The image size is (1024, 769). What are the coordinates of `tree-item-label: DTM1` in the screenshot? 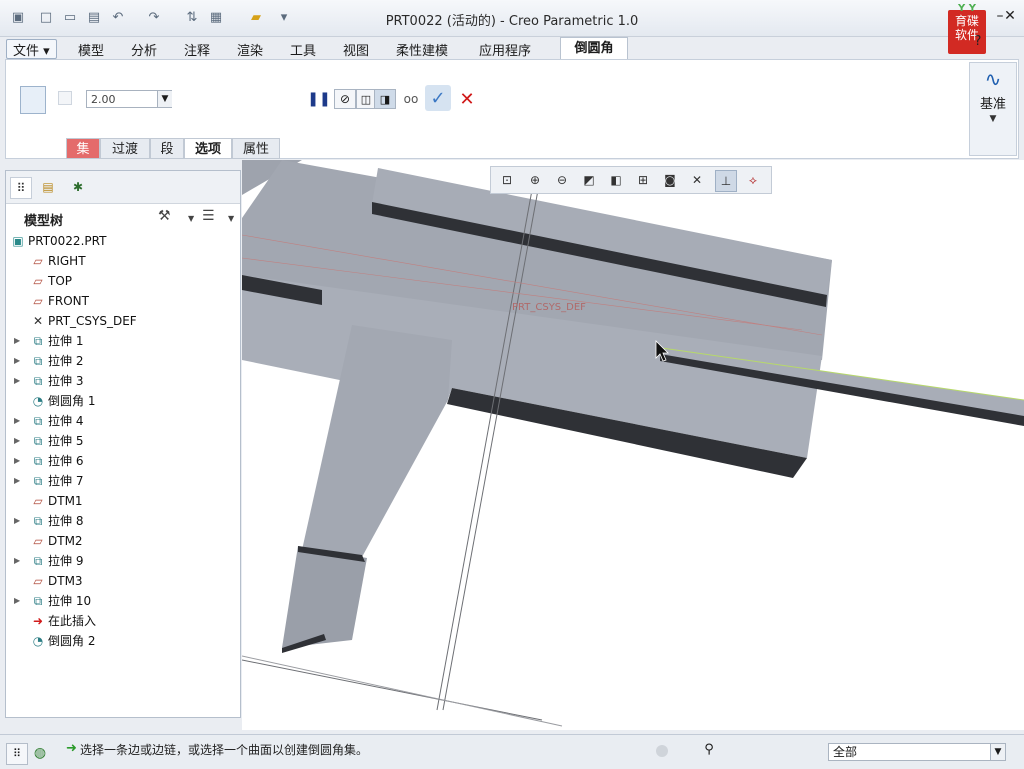 It's located at (65, 501).